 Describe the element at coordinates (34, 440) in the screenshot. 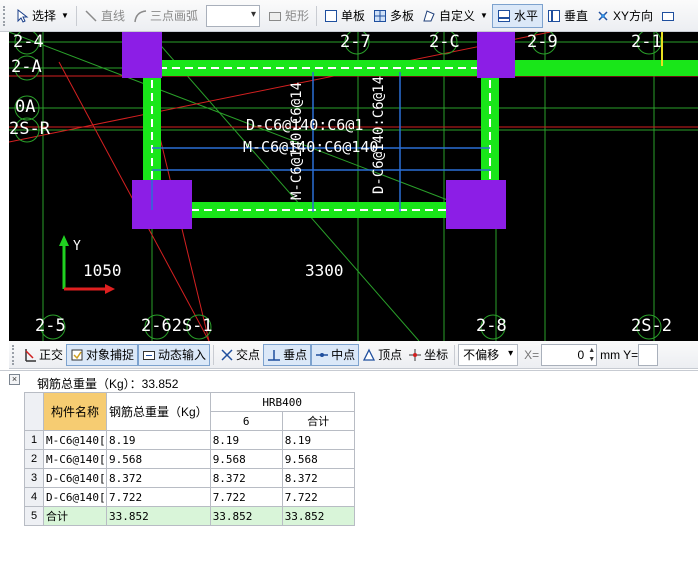

I see `row-number: 1` at that location.